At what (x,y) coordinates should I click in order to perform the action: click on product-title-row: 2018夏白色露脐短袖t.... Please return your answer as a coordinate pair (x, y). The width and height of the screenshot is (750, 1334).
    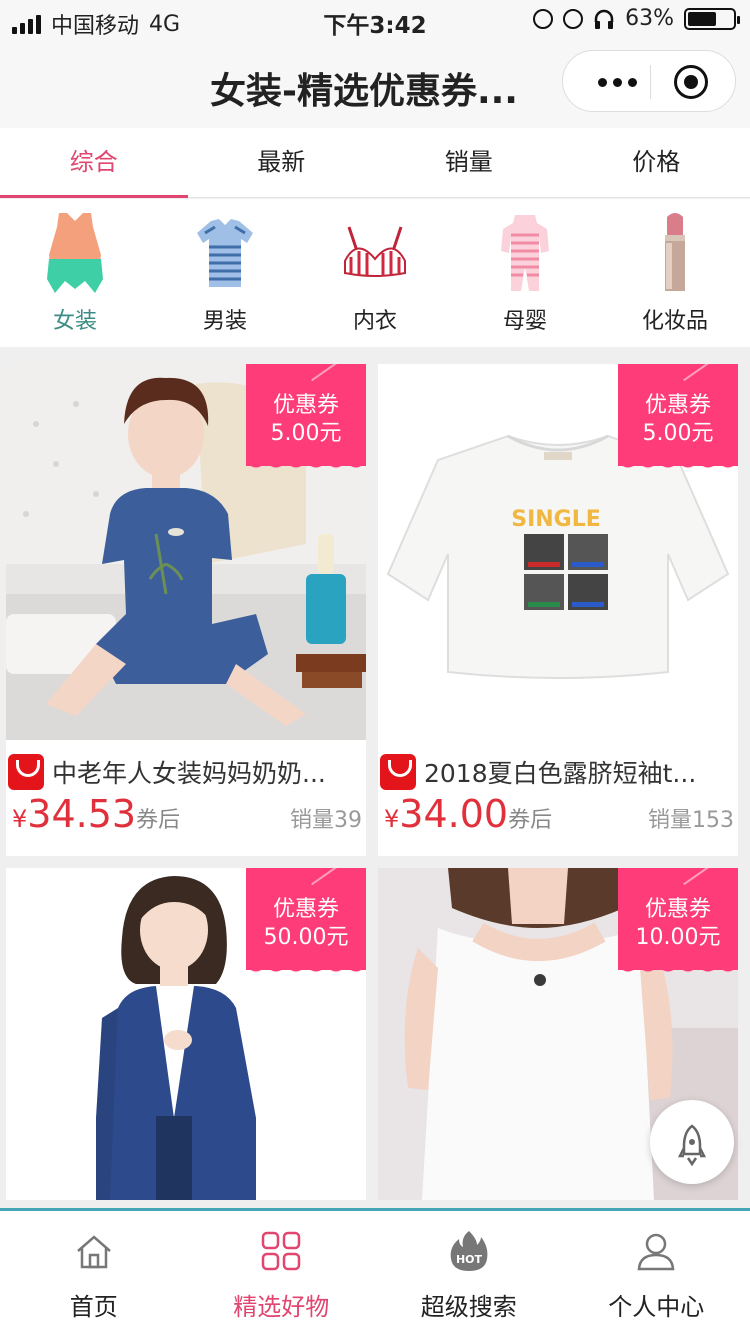
    Looking at the image, I should click on (558, 772).